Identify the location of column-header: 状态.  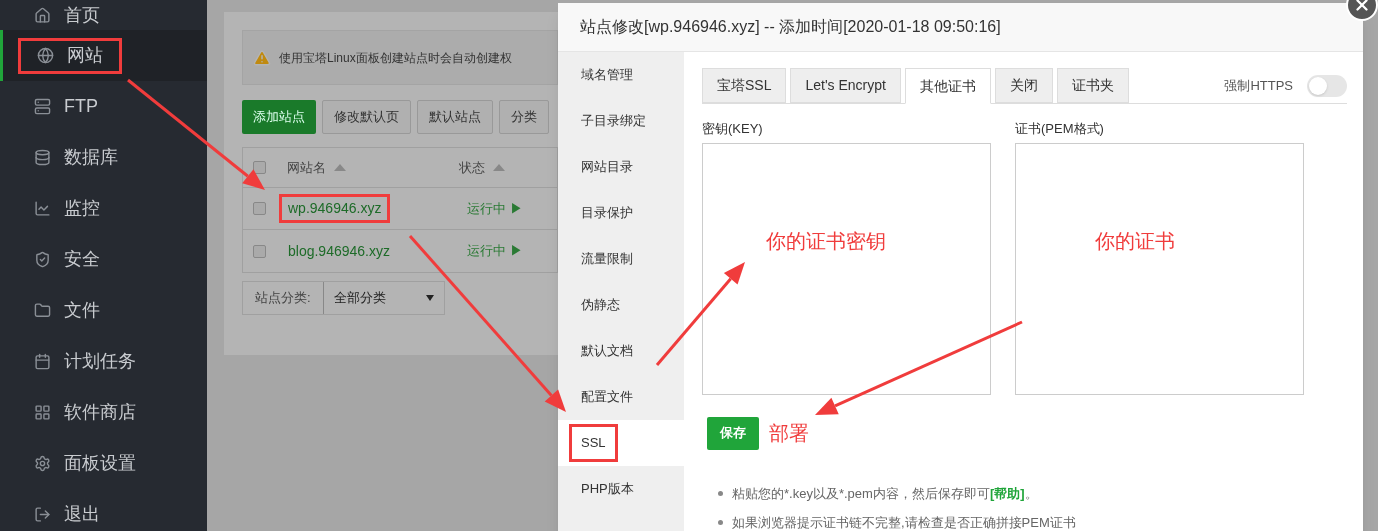
(472, 167).